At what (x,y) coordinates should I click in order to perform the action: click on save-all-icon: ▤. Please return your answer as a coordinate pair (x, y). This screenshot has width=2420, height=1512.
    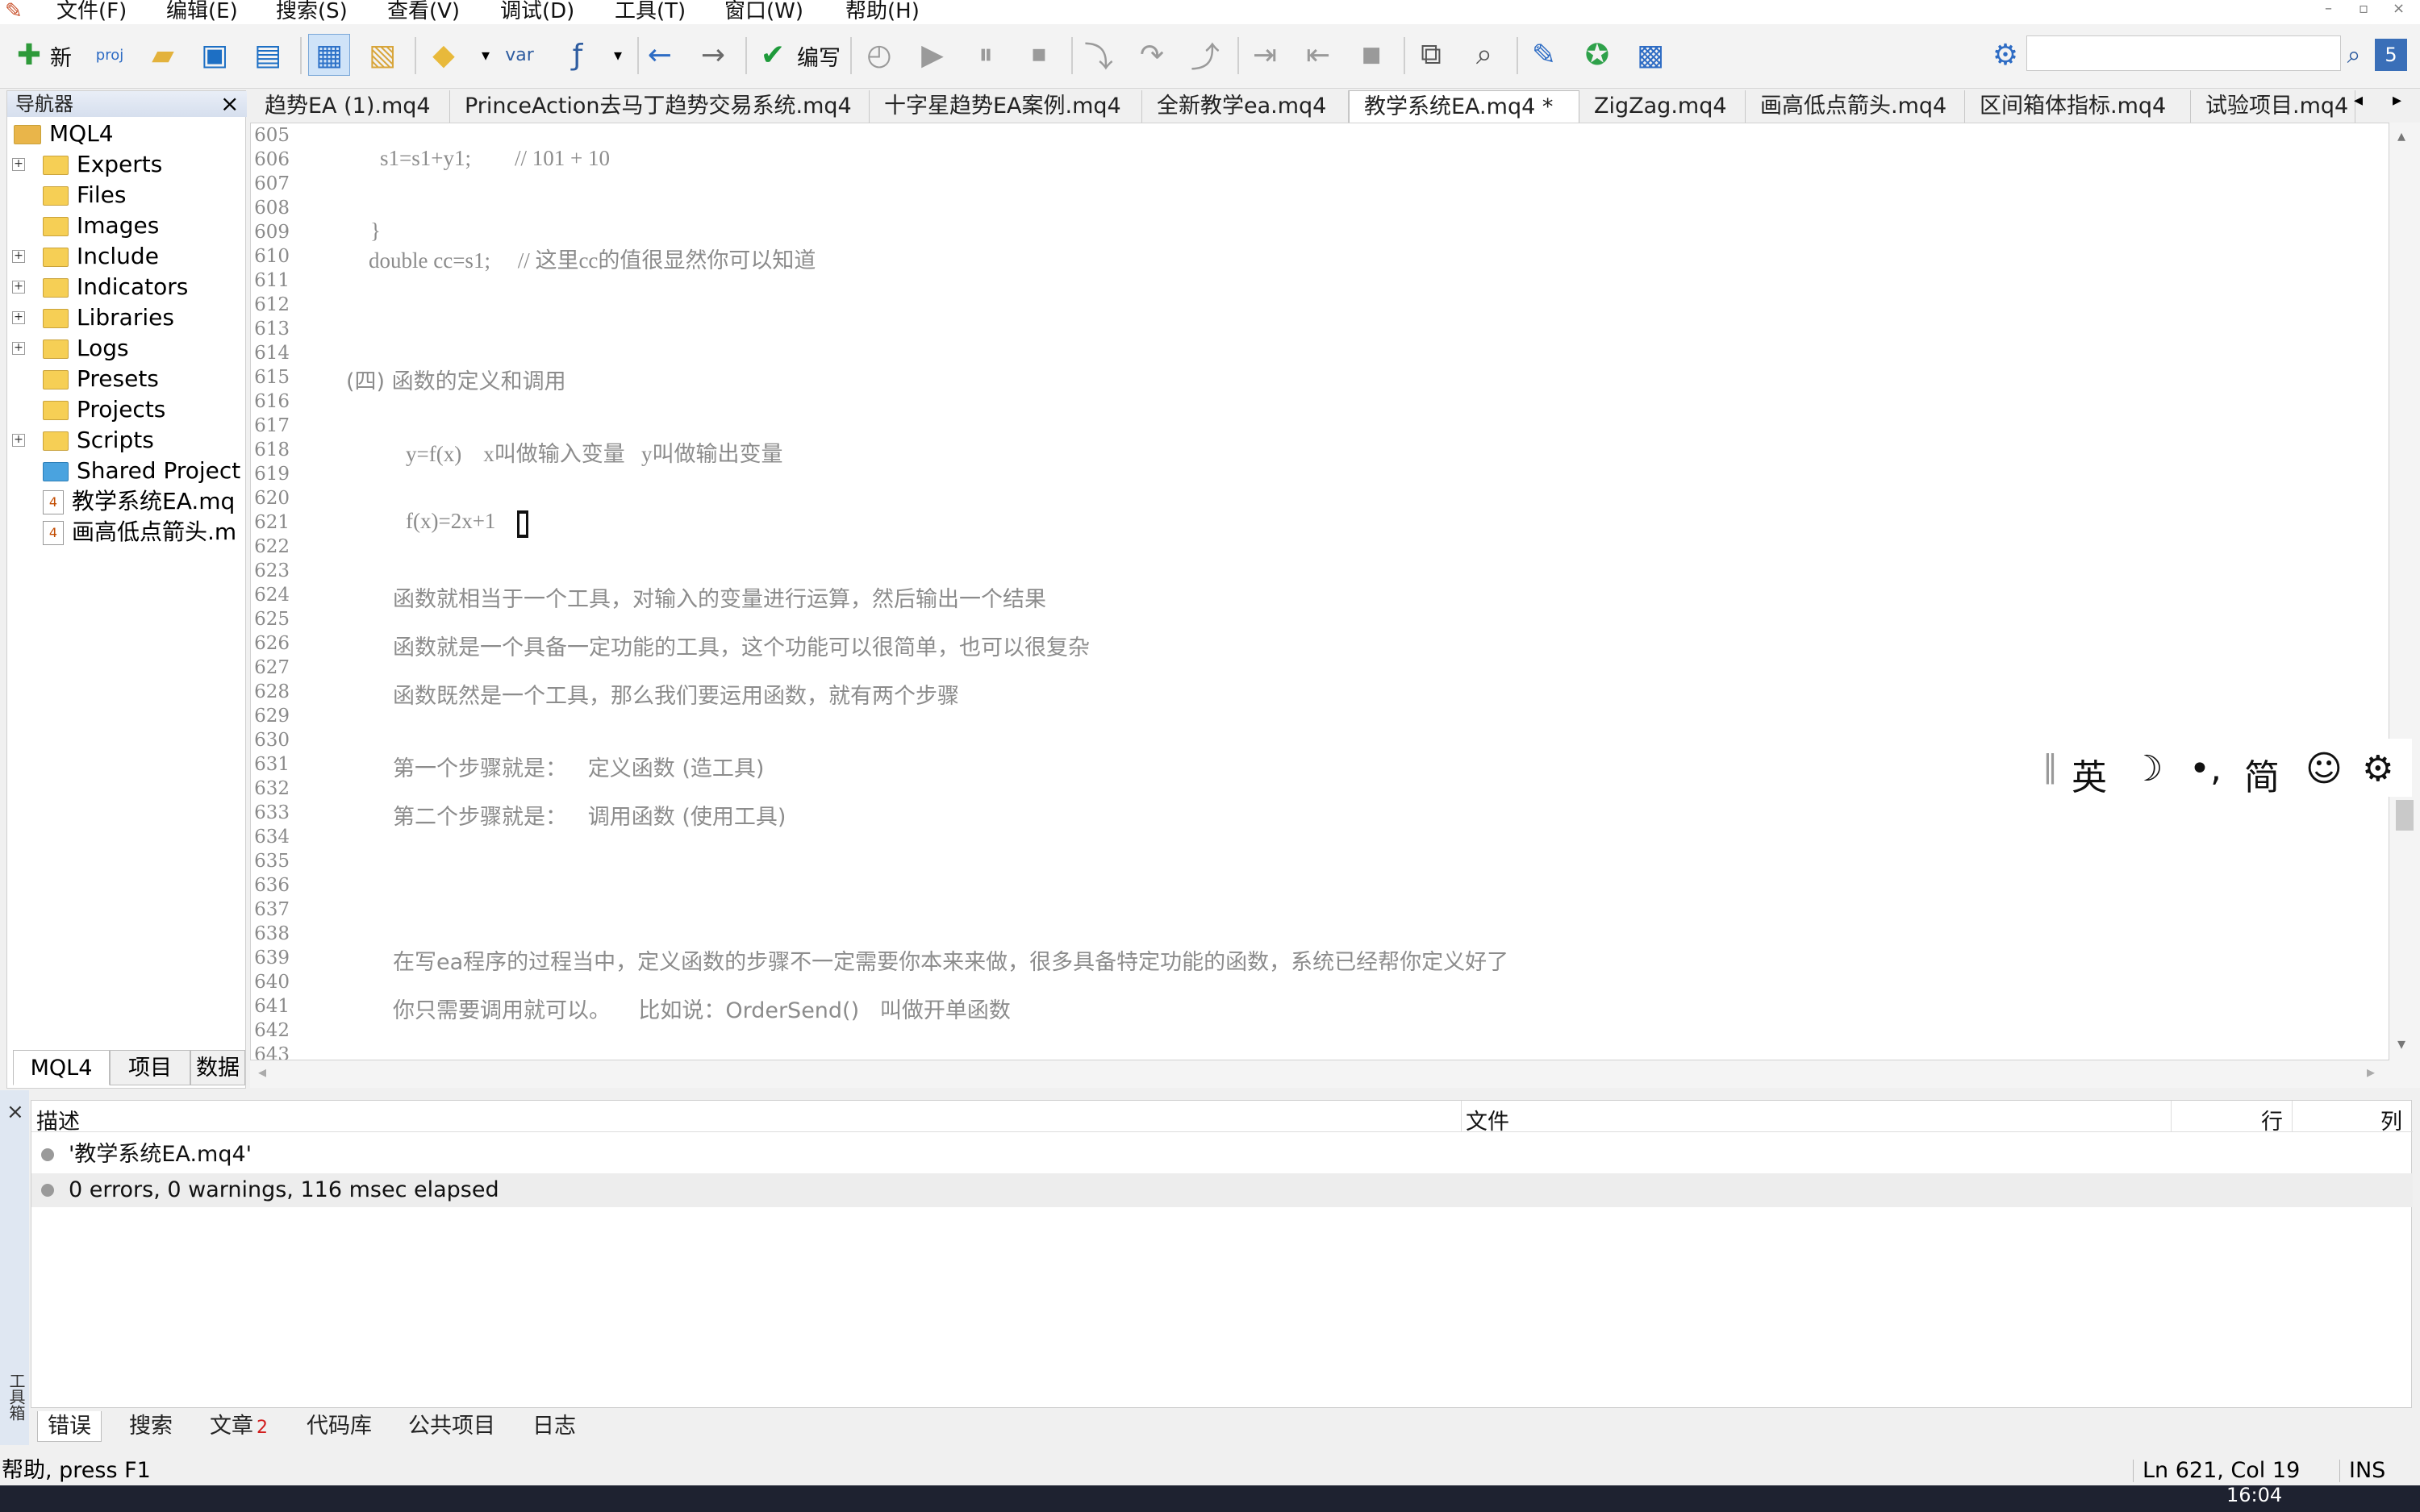
    Looking at the image, I should click on (268, 55).